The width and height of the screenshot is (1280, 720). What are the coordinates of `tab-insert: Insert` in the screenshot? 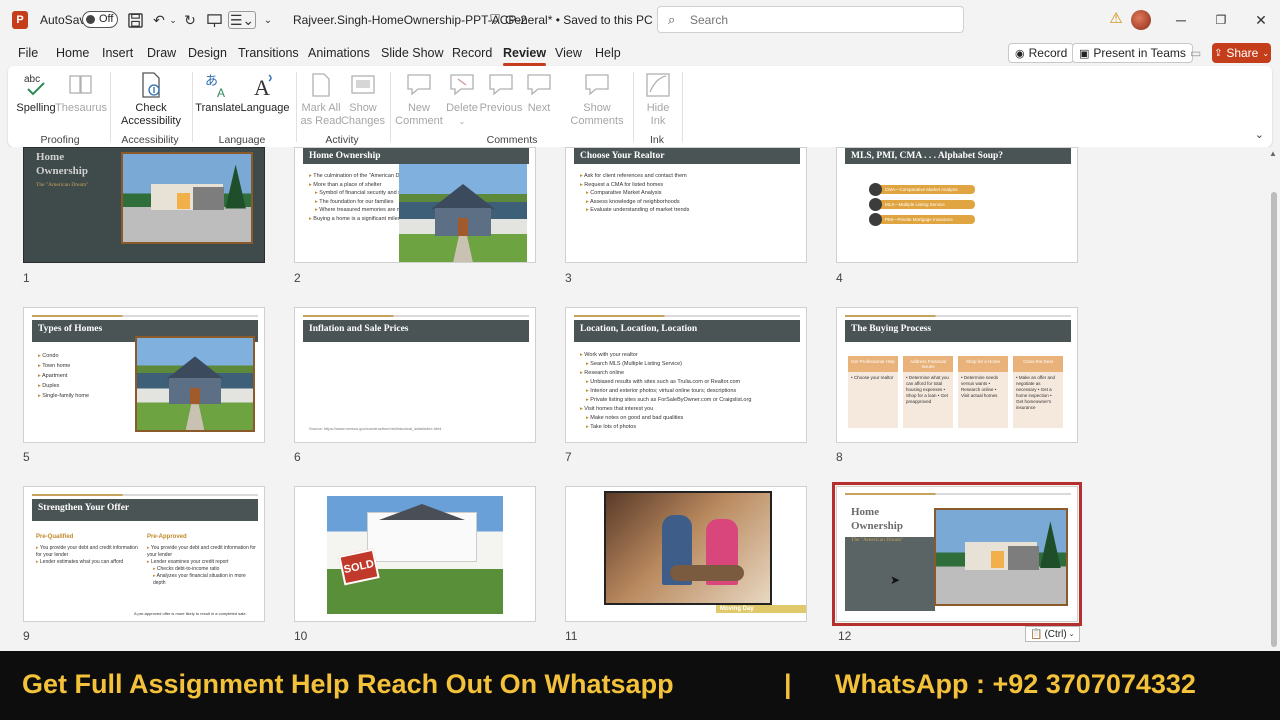 It's located at (117, 53).